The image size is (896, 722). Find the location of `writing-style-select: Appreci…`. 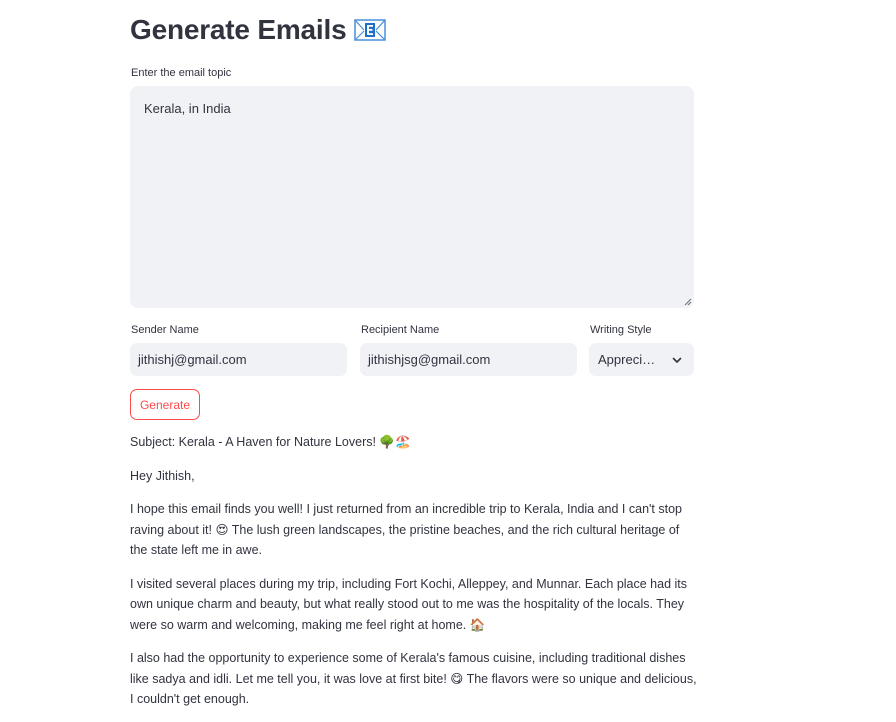

writing-style-select: Appreci… is located at coordinates (641, 359).